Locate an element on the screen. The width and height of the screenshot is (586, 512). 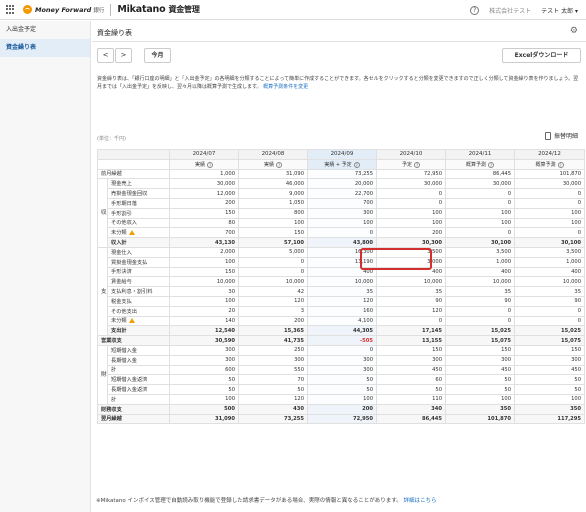
value-cell: 2,000 is located at coordinates (204, 252).